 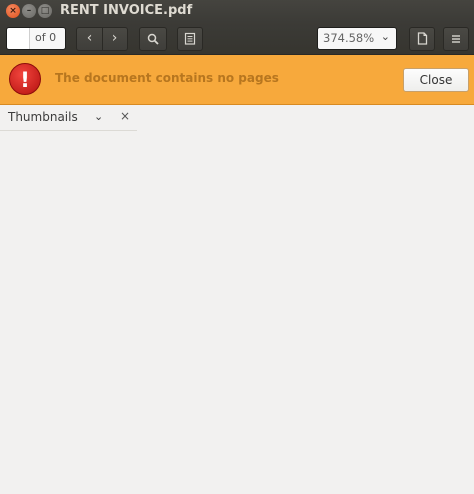 What do you see at coordinates (349, 38) in the screenshot?
I see `zoom-value: 374.58%` at bounding box center [349, 38].